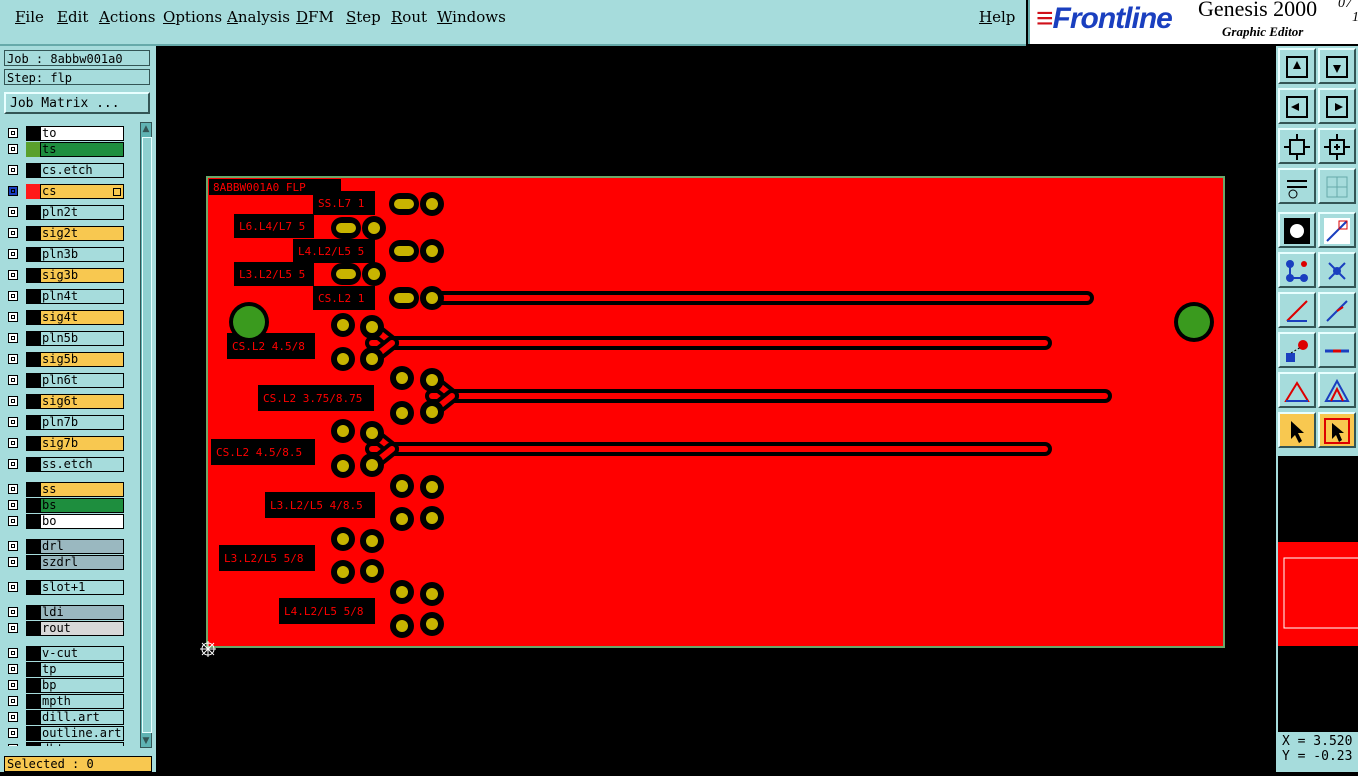 Image resolution: width=1358 pixels, height=776 pixels. Describe the element at coordinates (409, 17) in the screenshot. I see `menu-rout: Rout` at that location.